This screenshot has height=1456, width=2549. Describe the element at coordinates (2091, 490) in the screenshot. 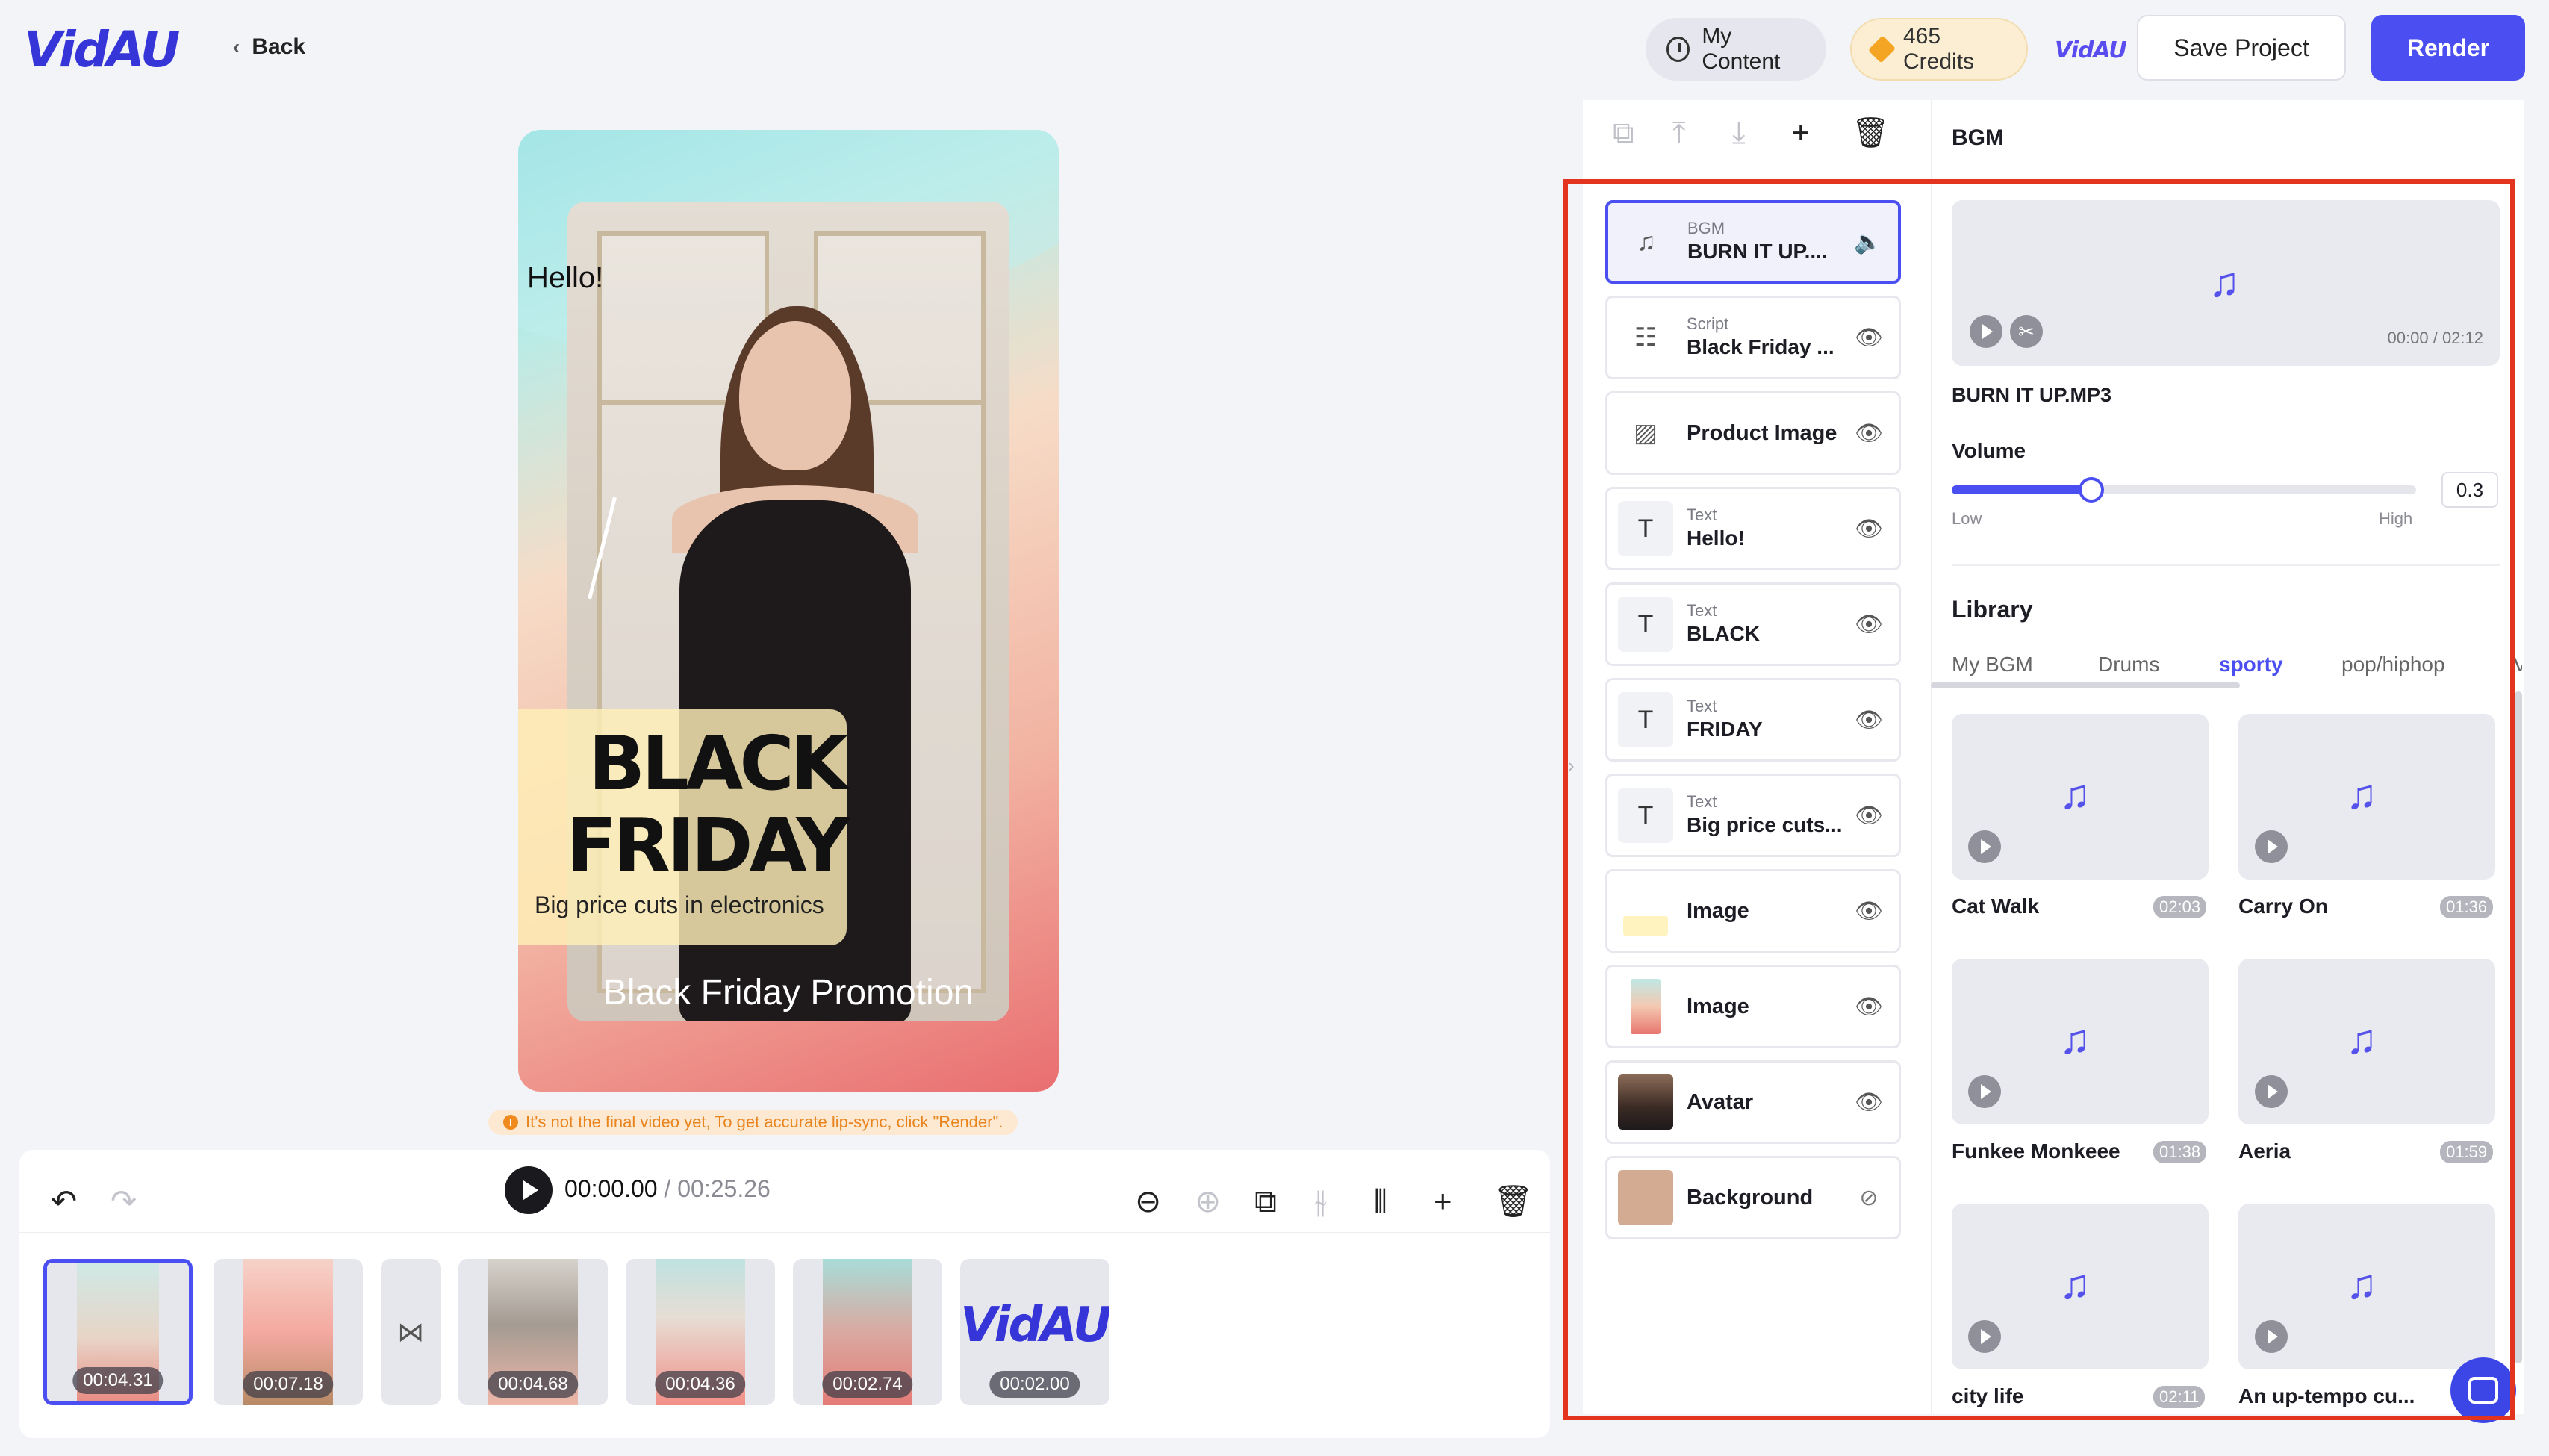

I see `volume-knob` at that location.